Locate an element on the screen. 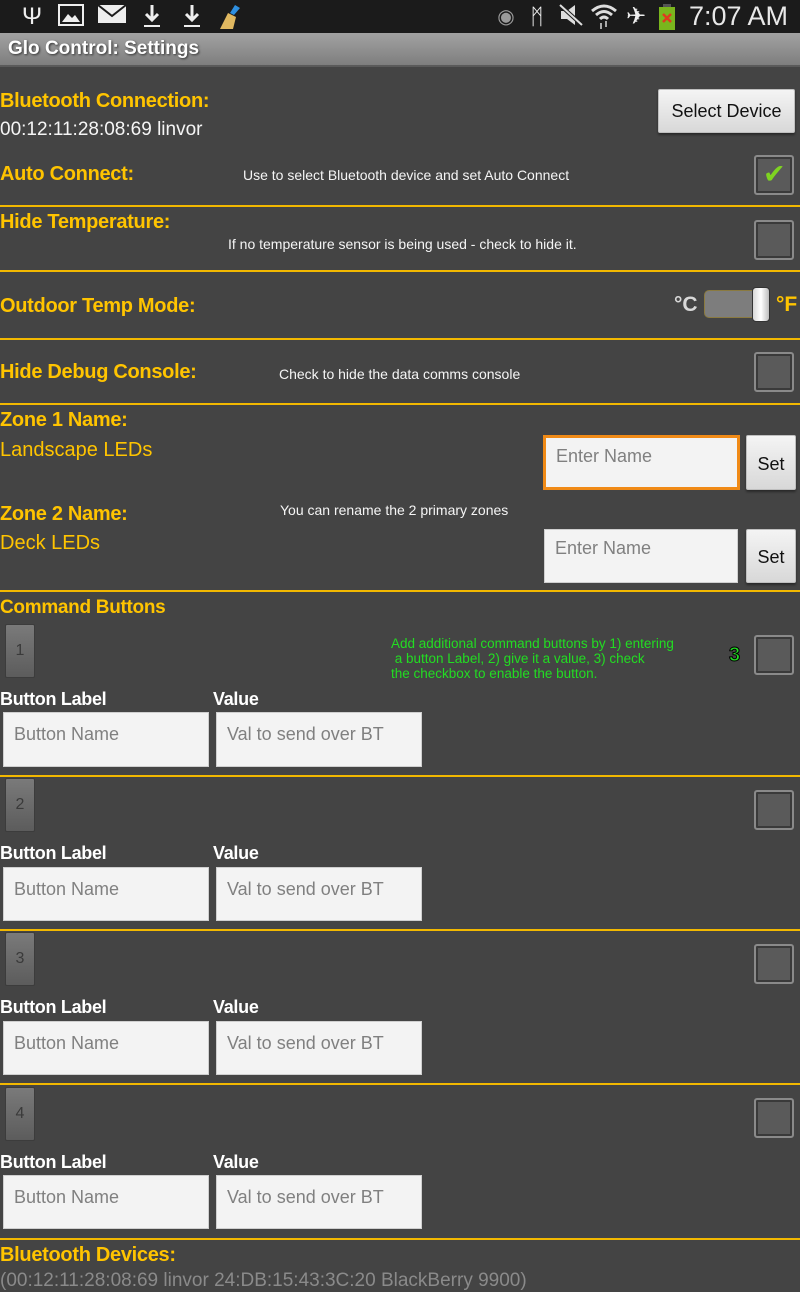 The width and height of the screenshot is (800, 1292). celsius-label: °C is located at coordinates (686, 304).